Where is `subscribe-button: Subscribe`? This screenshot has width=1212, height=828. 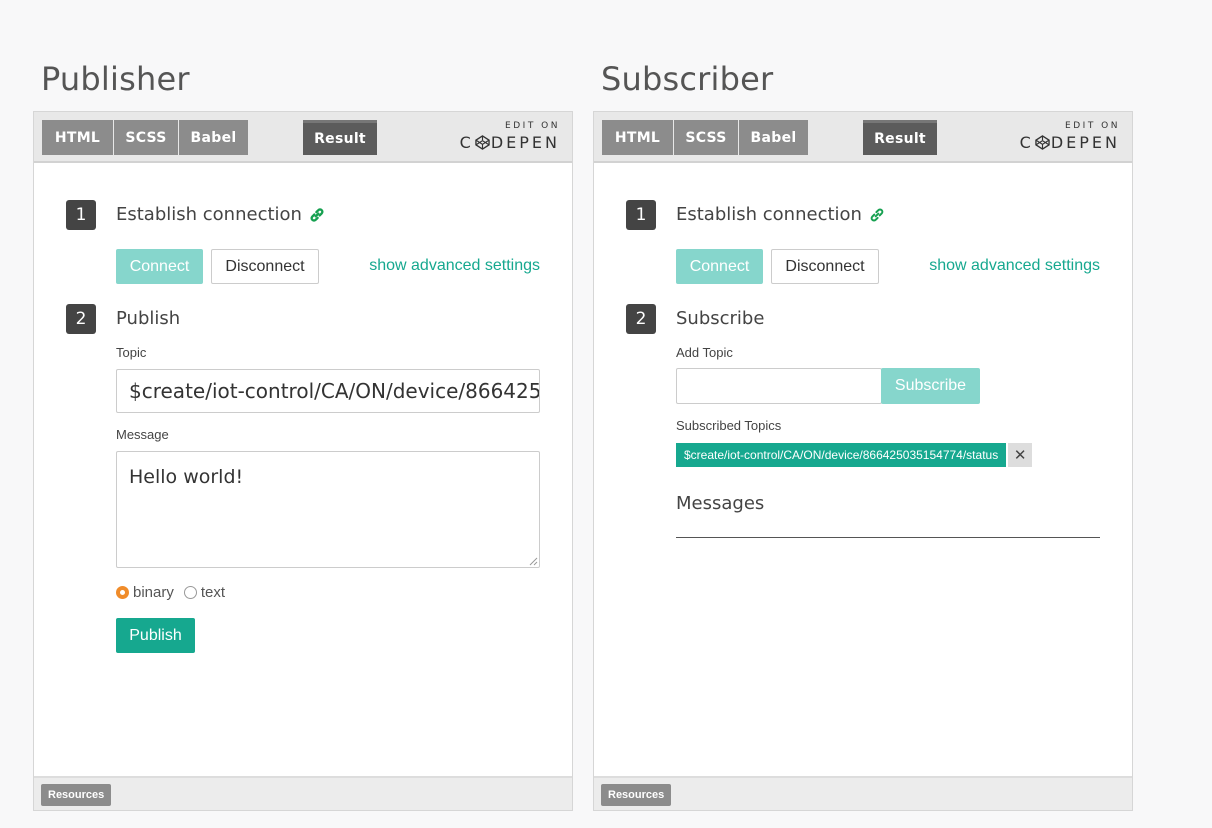
subscribe-button: Subscribe is located at coordinates (930, 386).